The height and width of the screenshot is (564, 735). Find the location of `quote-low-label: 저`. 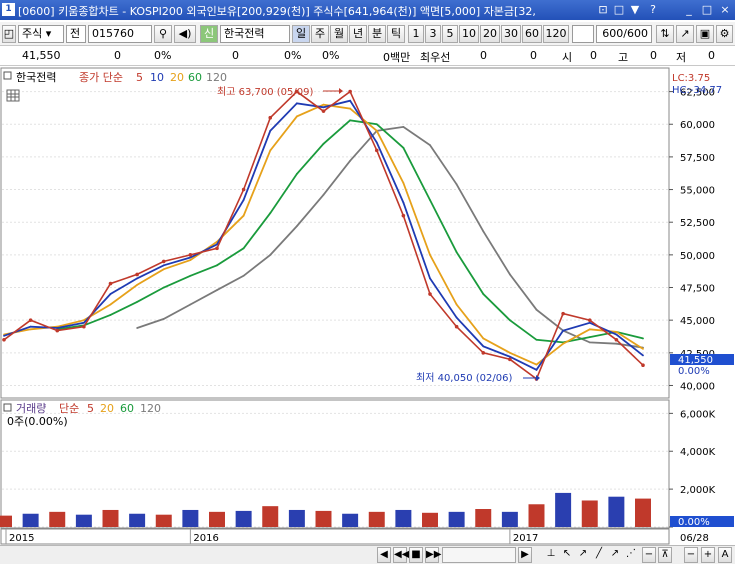

quote-low-label: 저 is located at coordinates (681, 57).